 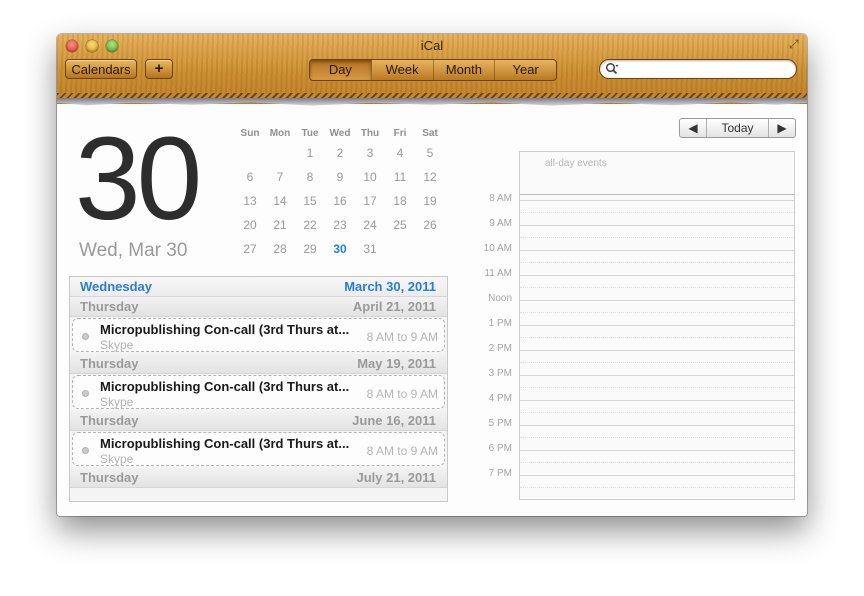 I want to click on day-header-date: July 21, 2011, so click(x=396, y=477).